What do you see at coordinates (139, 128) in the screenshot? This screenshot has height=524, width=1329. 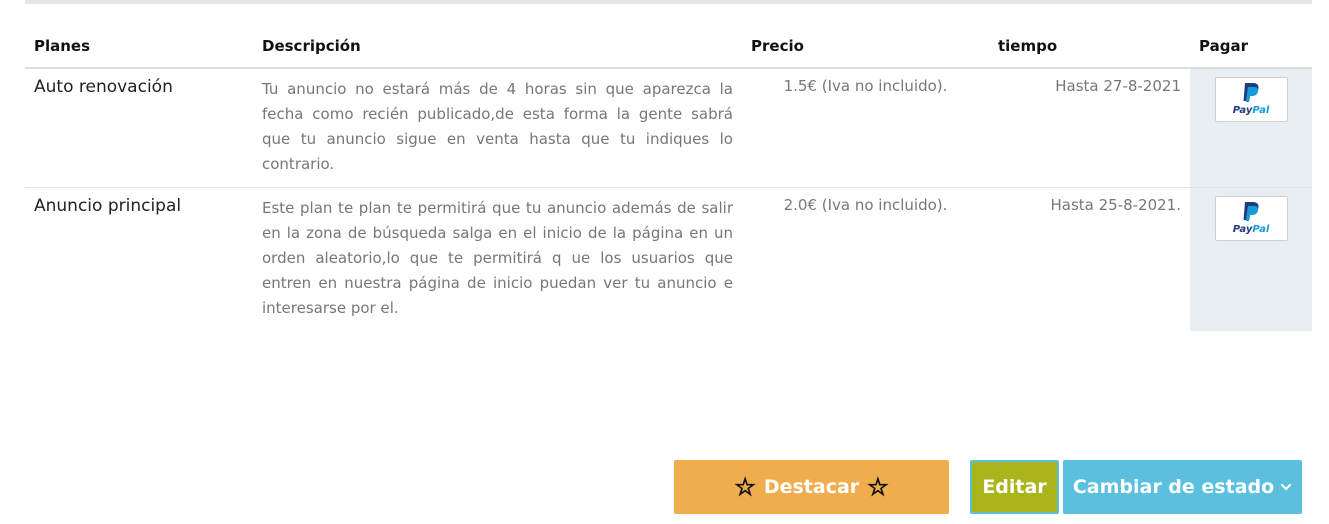 I see `plan-name: Auto renovación` at bounding box center [139, 128].